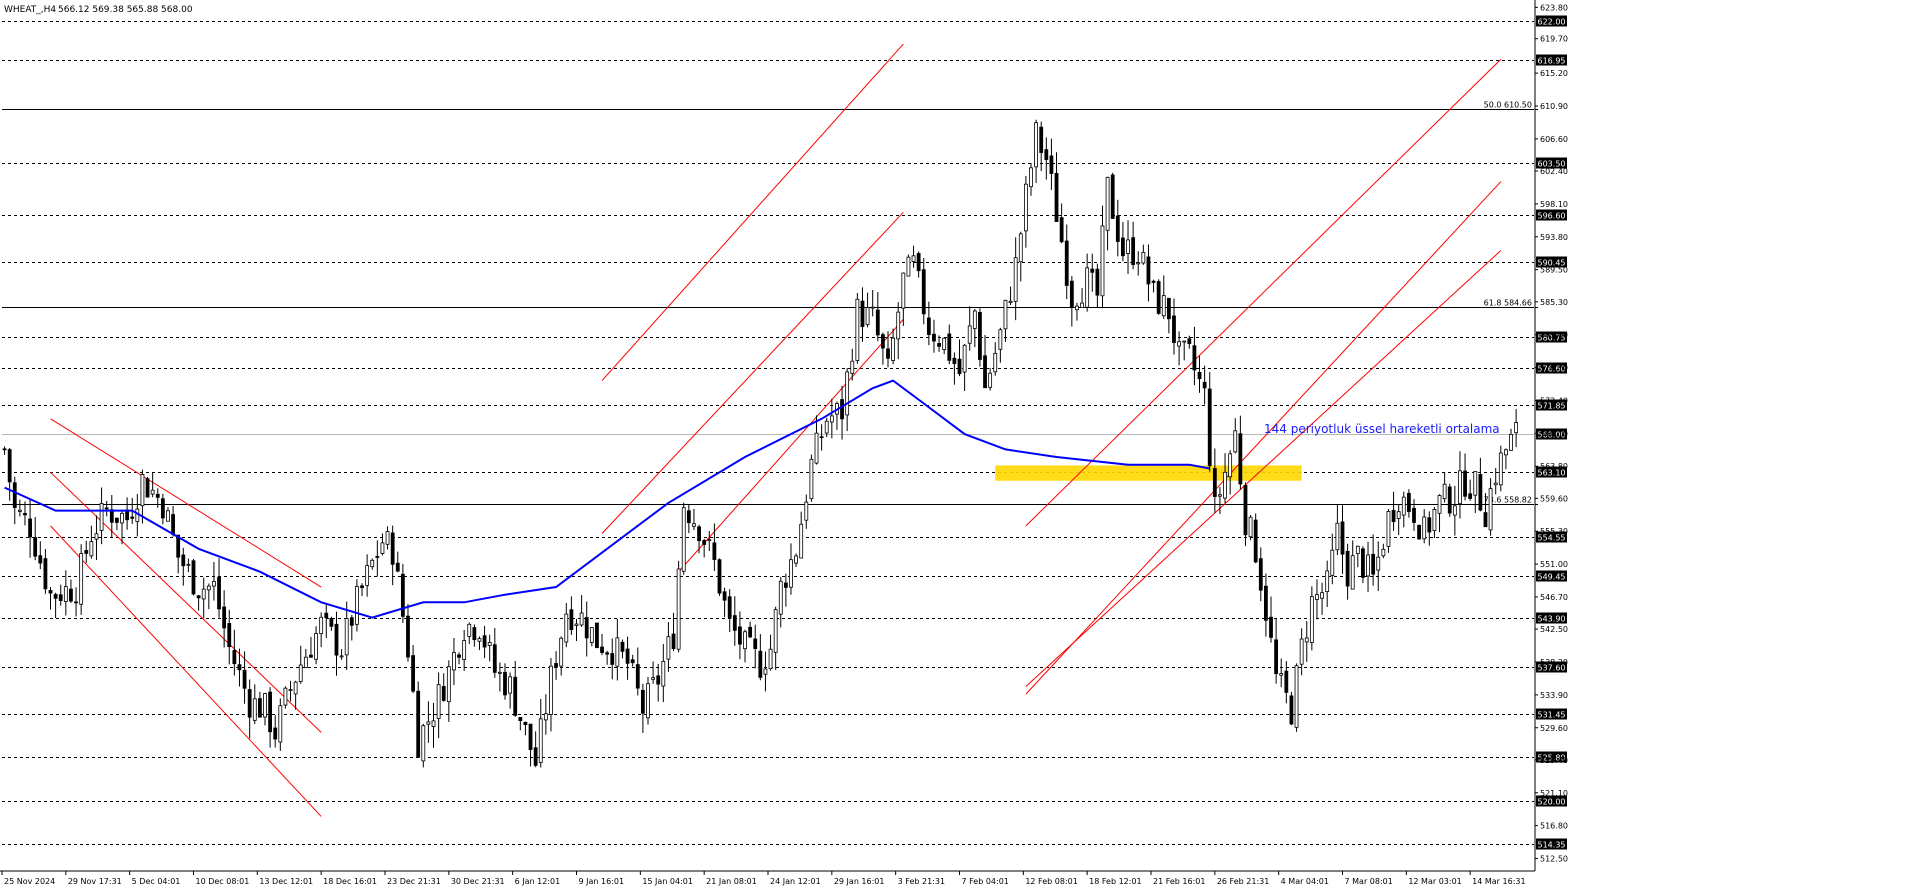 The image size is (1916, 892). I want to click on price-tick-label: 521.10, so click(1554, 793).